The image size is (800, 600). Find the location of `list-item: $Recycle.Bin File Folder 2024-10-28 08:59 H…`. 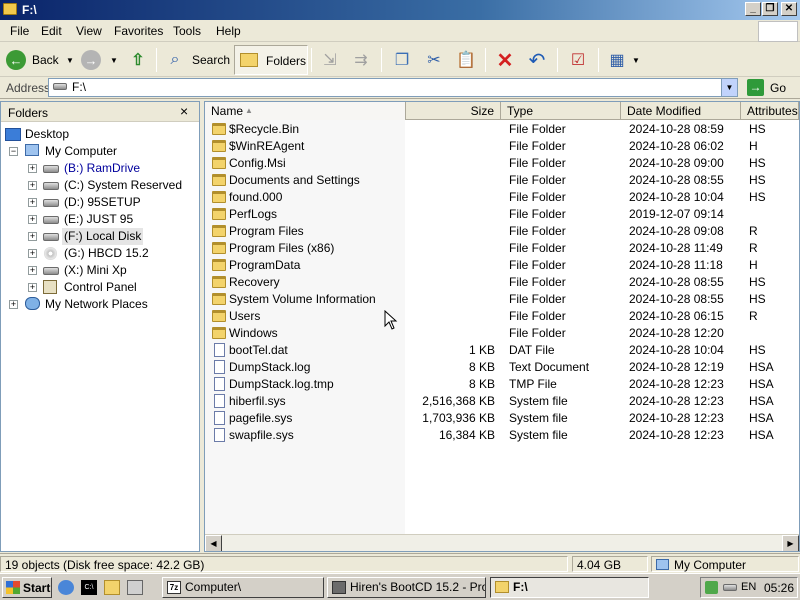

list-item: $Recycle.Bin File Folder 2024-10-28 08:59 H… is located at coordinates (502, 129).